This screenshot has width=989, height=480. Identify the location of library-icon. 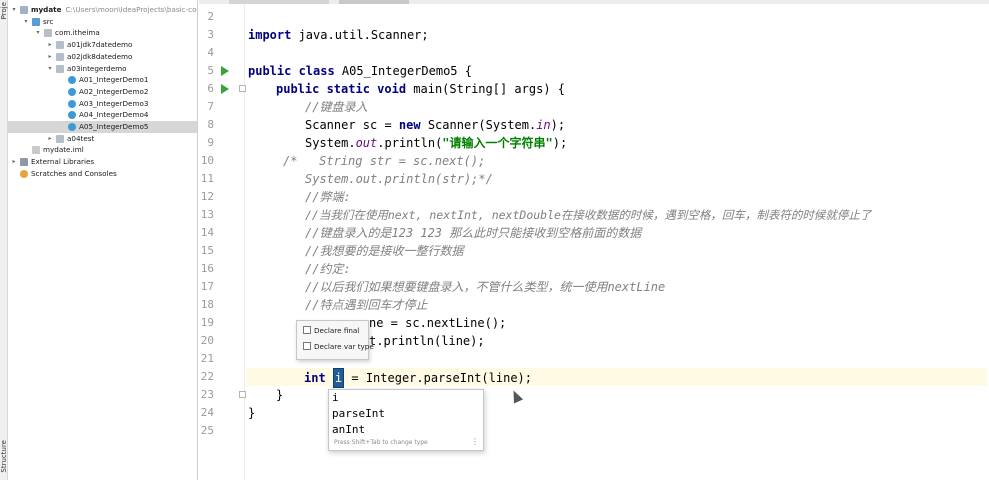
(24, 162).